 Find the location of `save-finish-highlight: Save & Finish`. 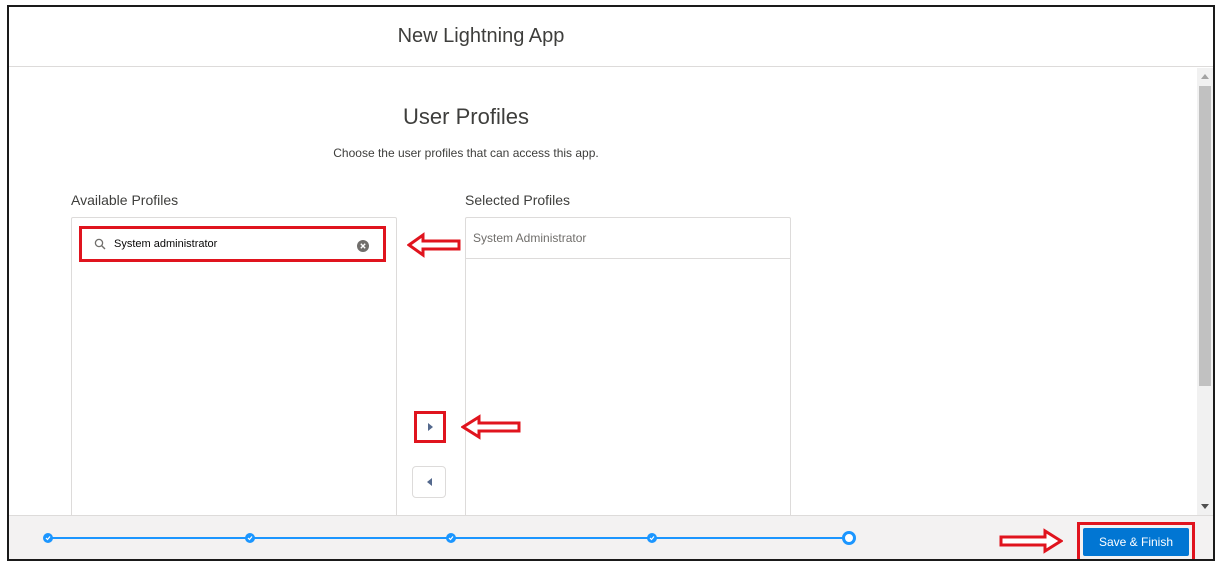

save-finish-highlight: Save & Finish is located at coordinates (1136, 540).